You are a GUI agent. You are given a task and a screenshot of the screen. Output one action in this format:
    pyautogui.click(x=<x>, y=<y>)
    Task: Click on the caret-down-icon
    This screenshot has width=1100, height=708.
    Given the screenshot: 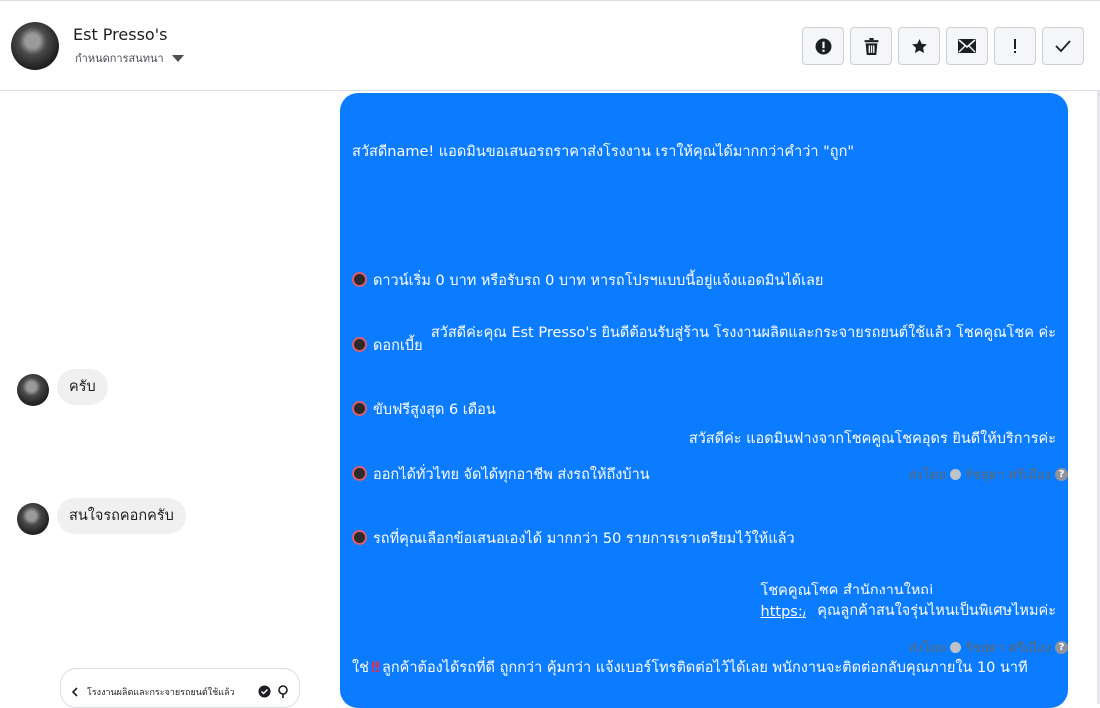 What is the action you would take?
    pyautogui.click(x=177, y=58)
    